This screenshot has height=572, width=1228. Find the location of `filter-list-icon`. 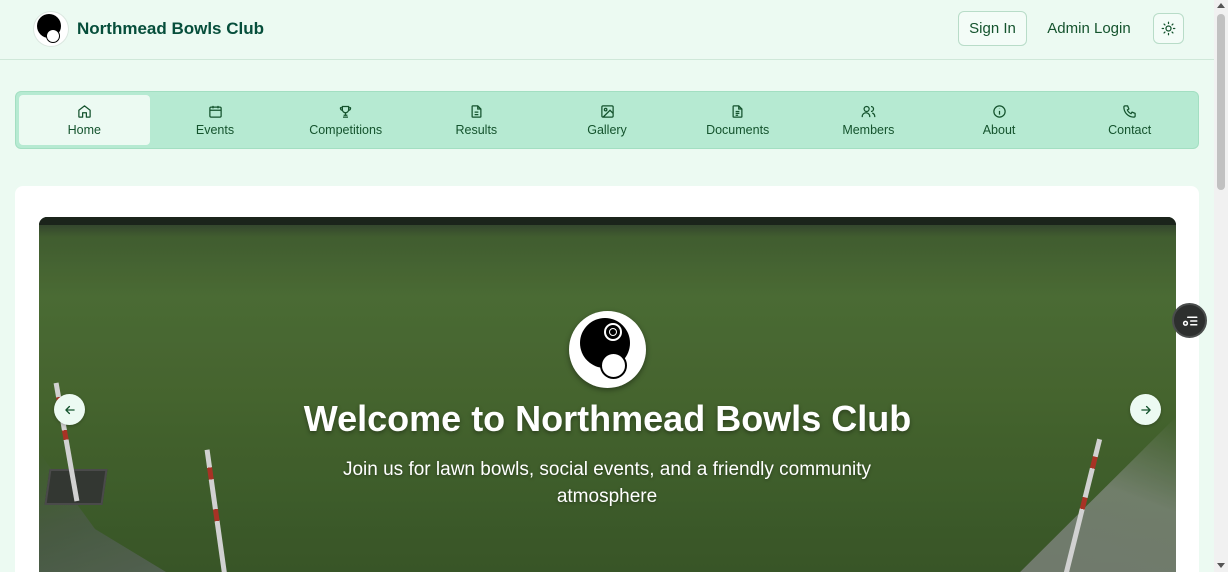

filter-list-icon is located at coordinates (1189, 321).